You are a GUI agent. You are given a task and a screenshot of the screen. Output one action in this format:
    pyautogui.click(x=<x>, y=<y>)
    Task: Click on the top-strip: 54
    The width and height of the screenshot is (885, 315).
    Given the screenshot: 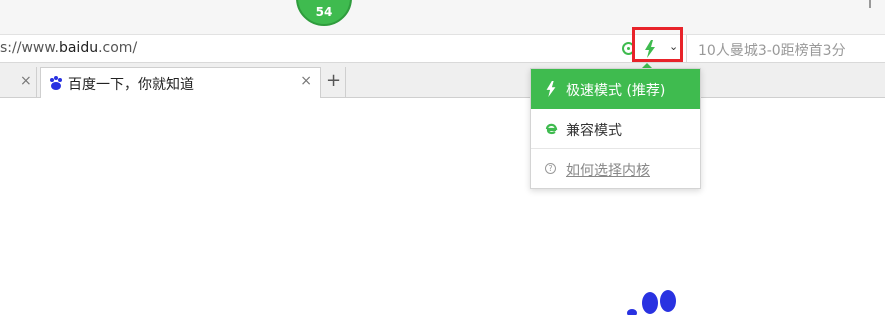 What is the action you would take?
    pyautogui.click(x=442, y=17)
    